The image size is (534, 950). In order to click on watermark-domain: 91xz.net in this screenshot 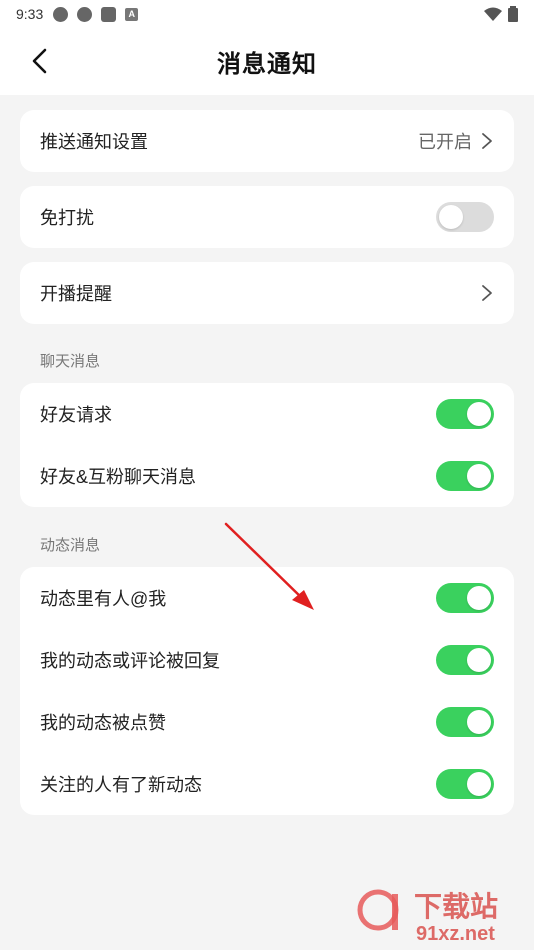, I will do `click(455, 933)`.